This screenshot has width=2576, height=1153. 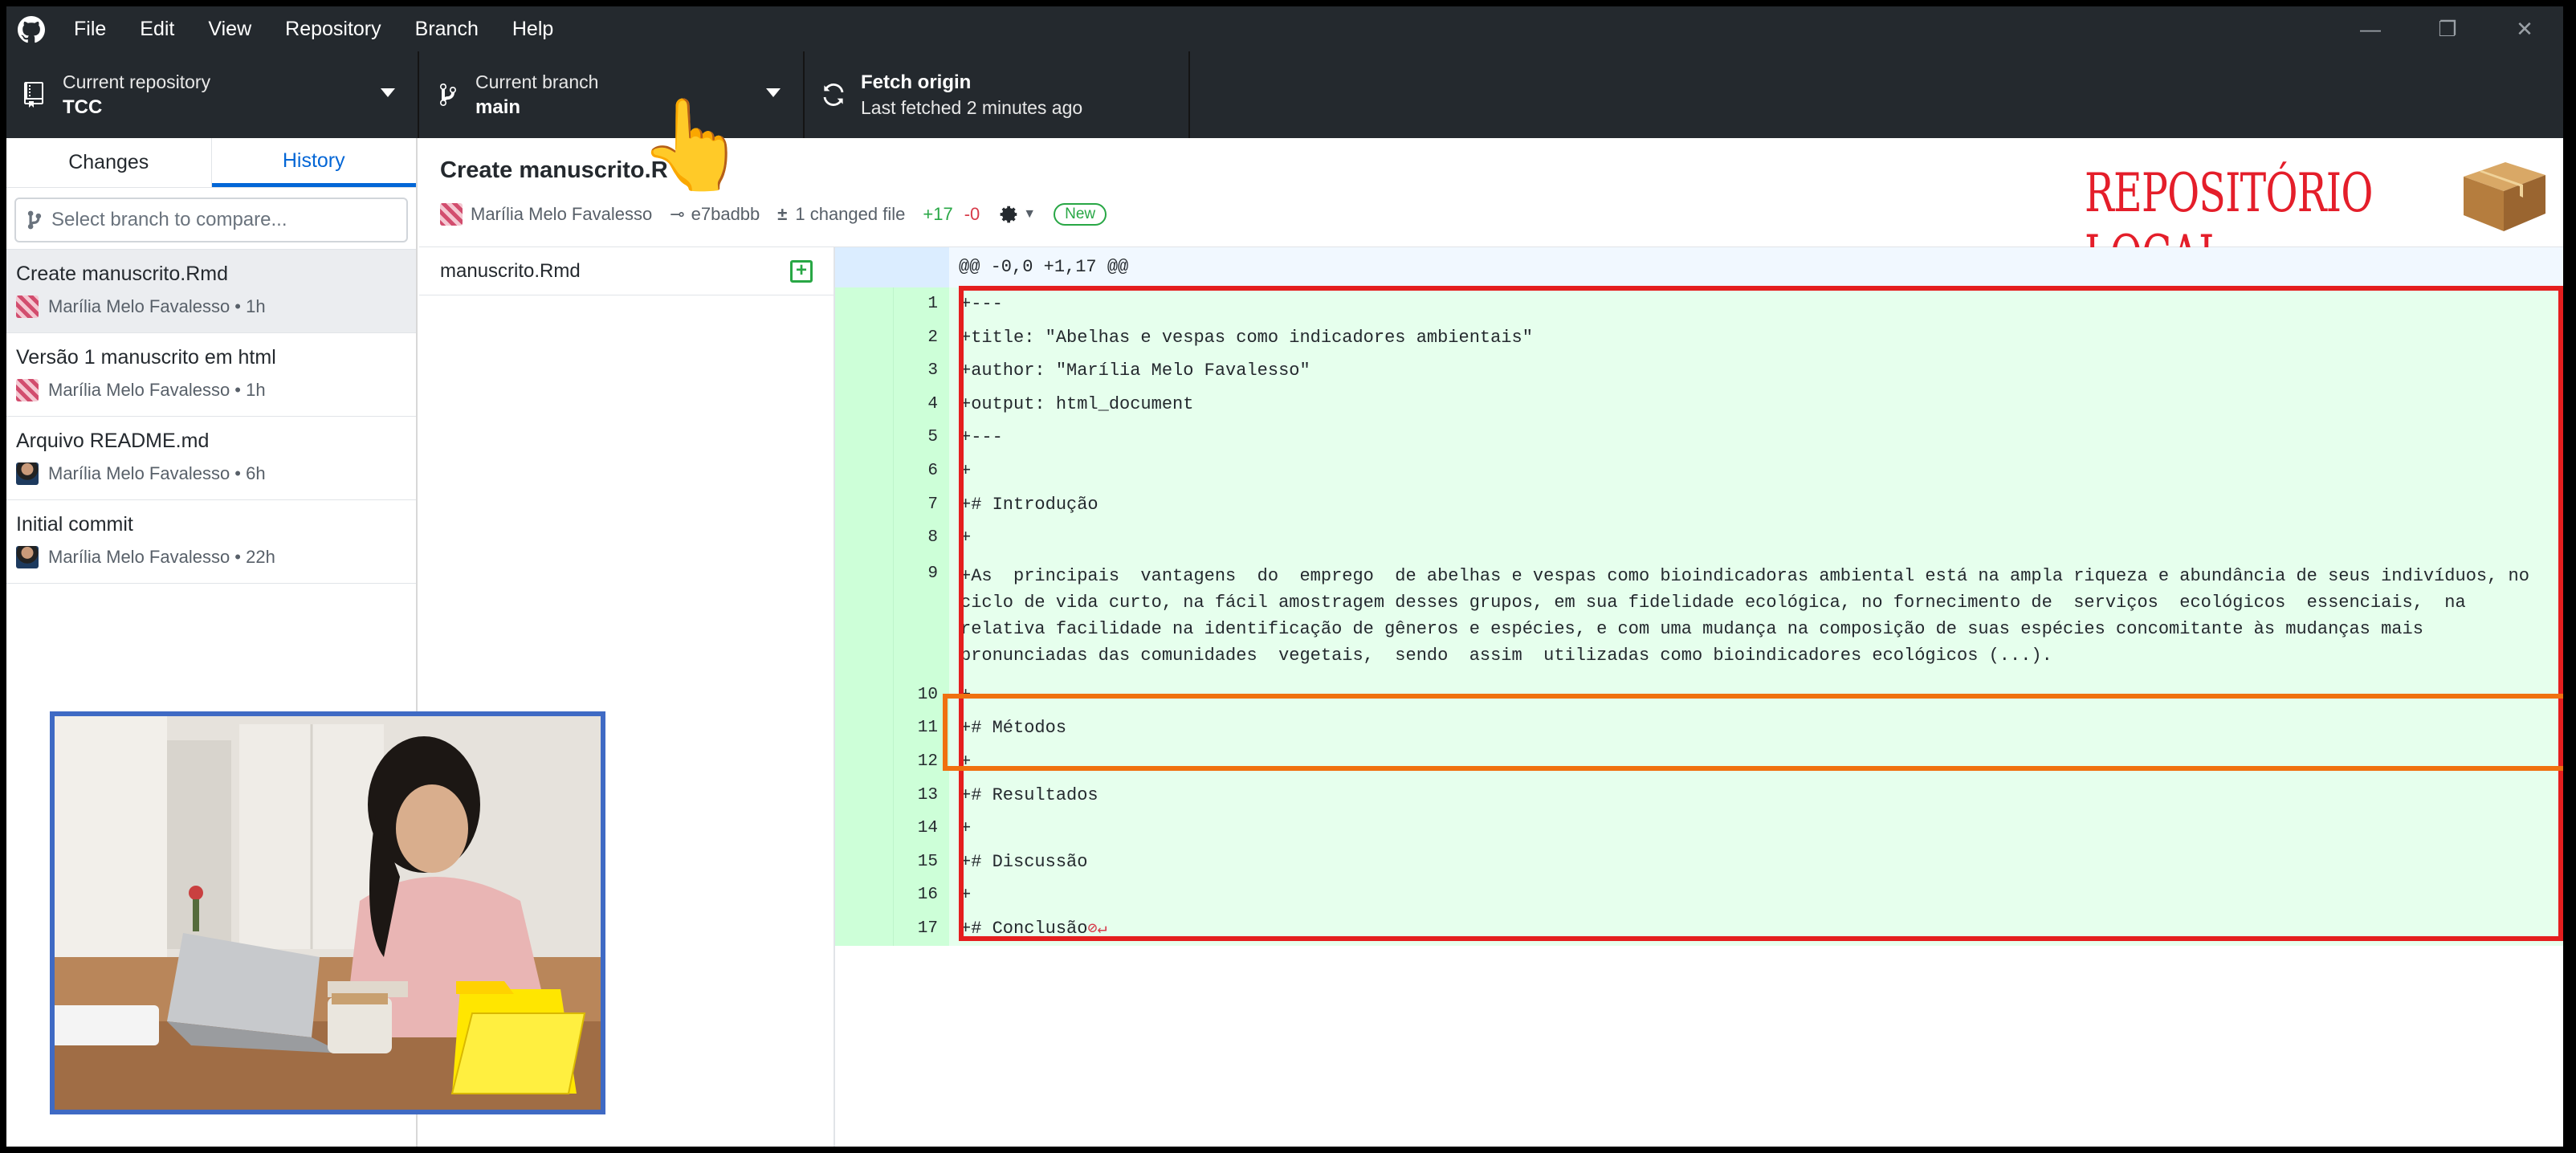 I want to click on changed-files-count: 1 changed file, so click(x=850, y=214).